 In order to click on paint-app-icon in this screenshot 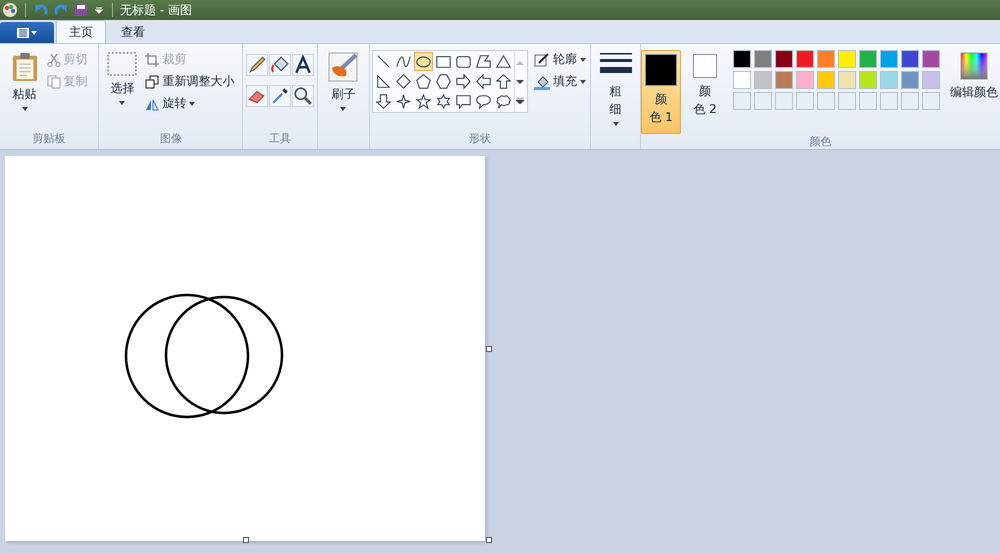, I will do `click(10, 10)`.